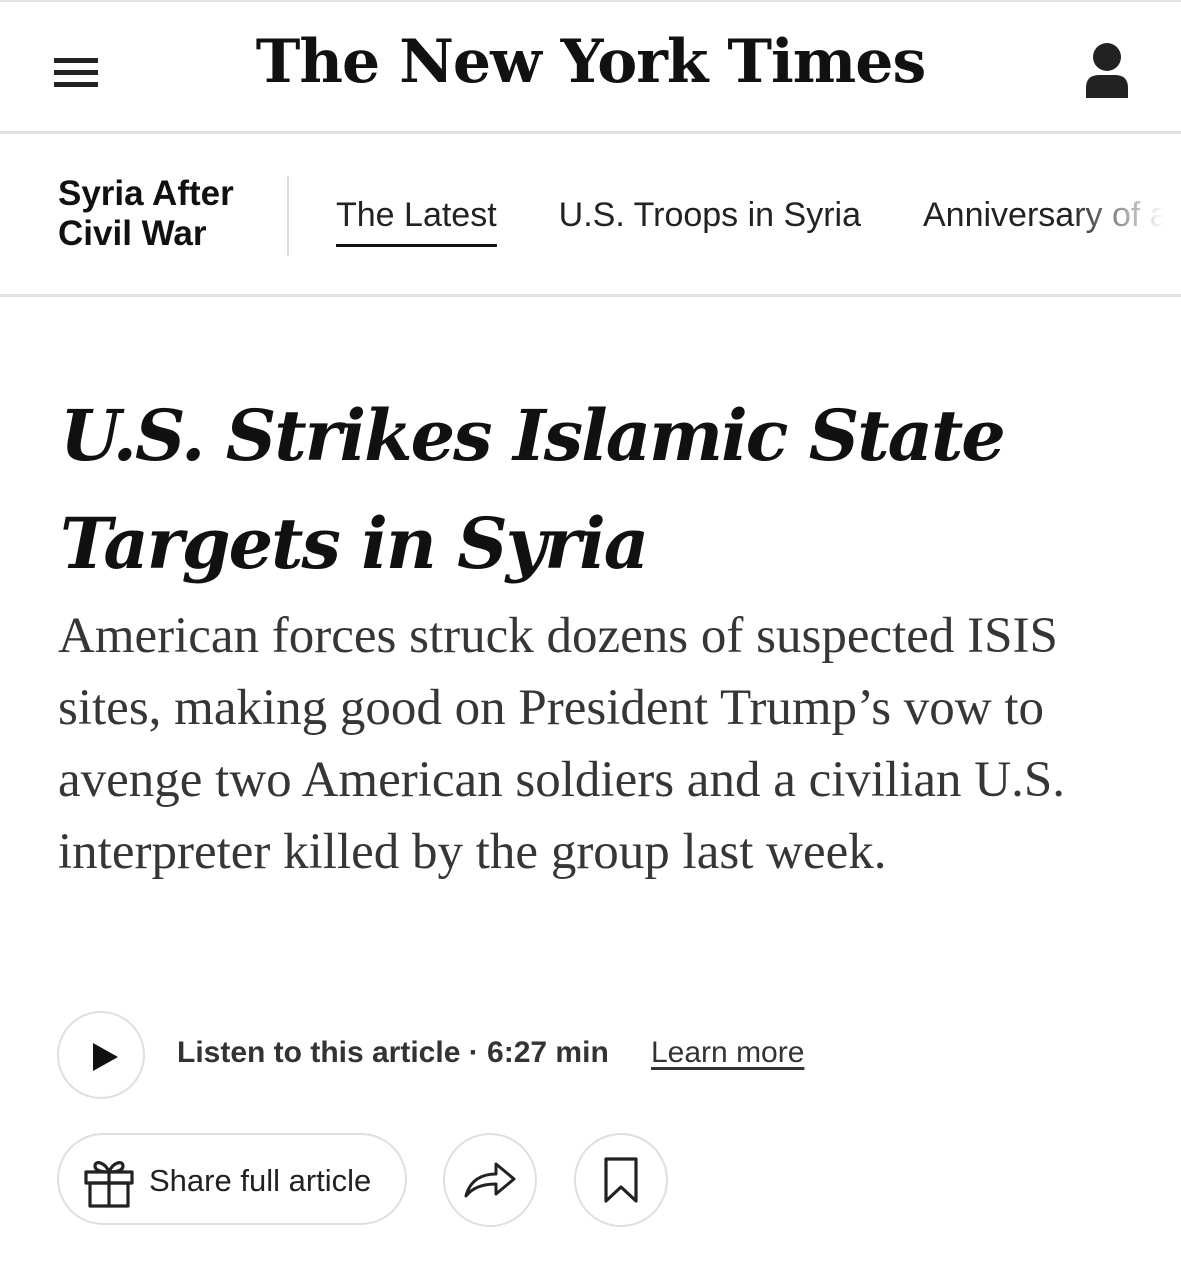 The height and width of the screenshot is (1280, 1181). I want to click on bookmark-icon, so click(621, 1180).